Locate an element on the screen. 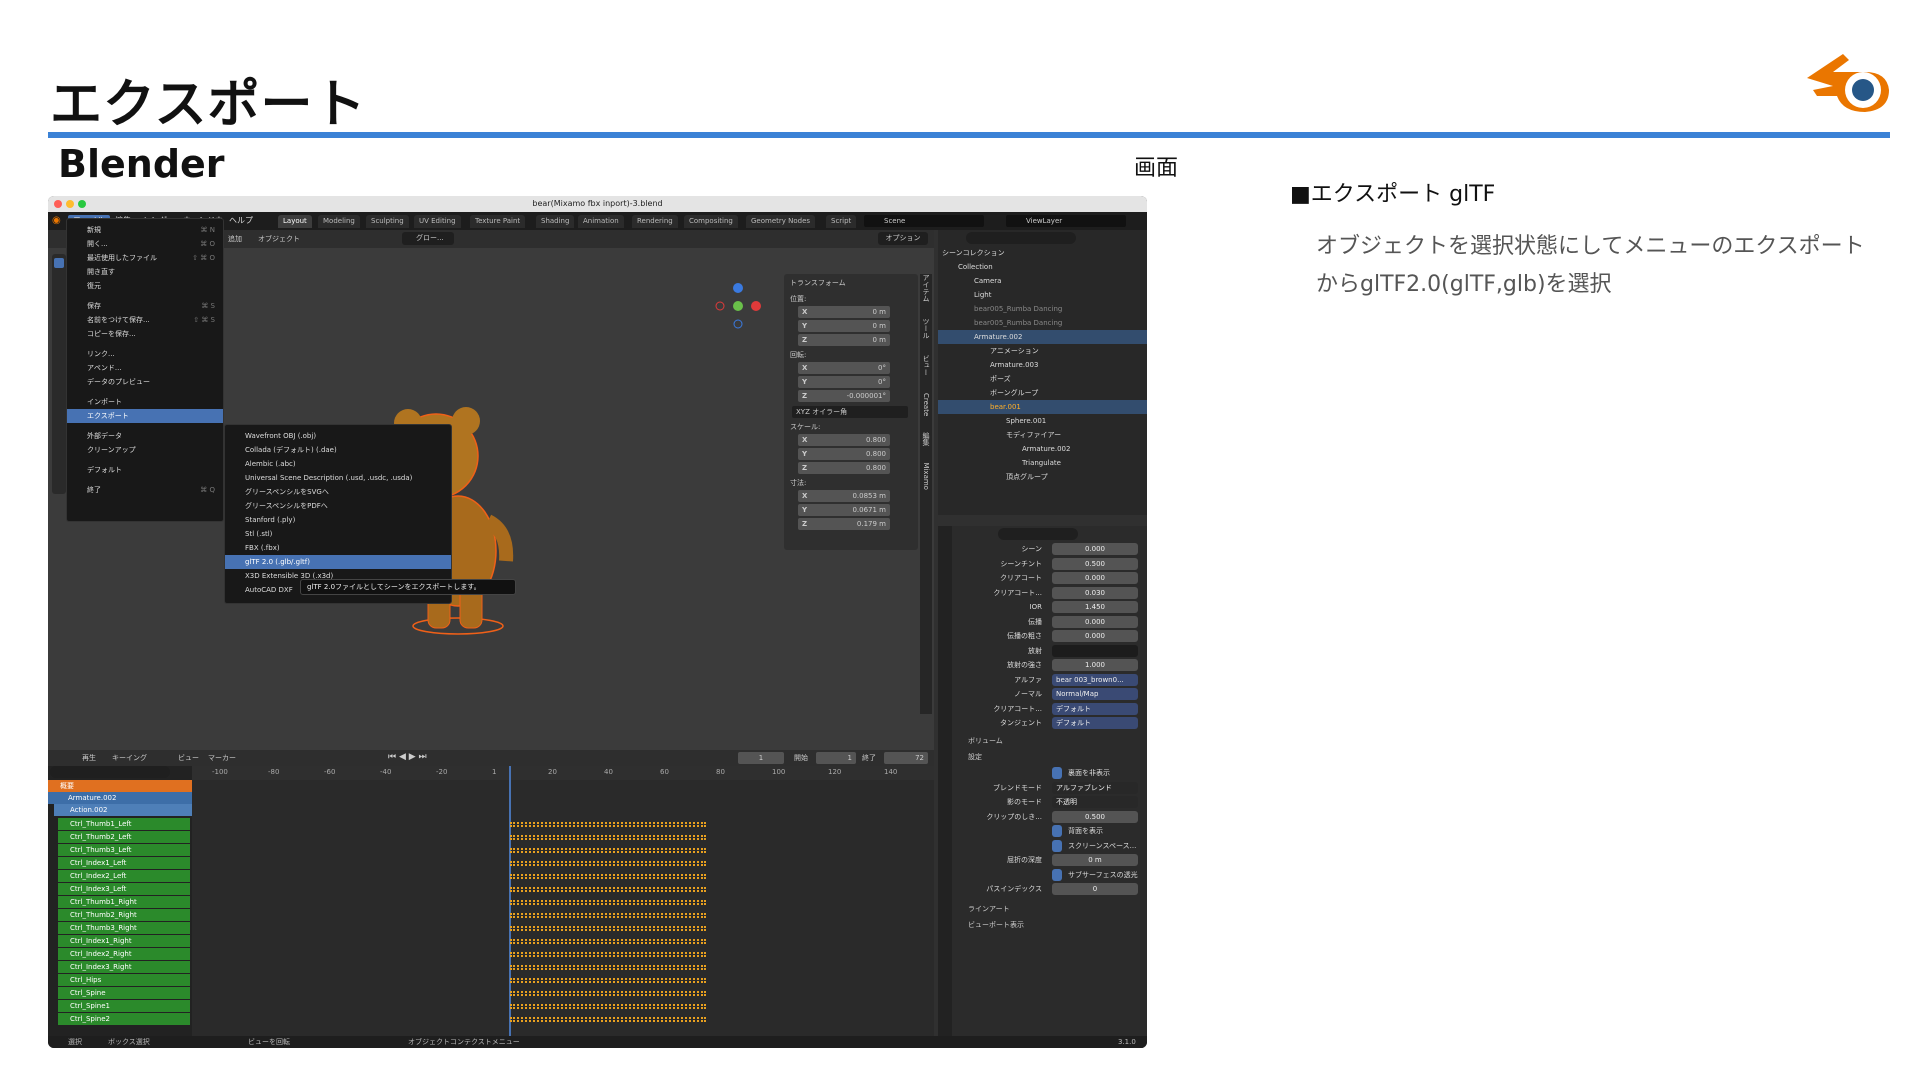 The image size is (1920, 1080). file-menu-revert: 開き直す is located at coordinates (145, 272).